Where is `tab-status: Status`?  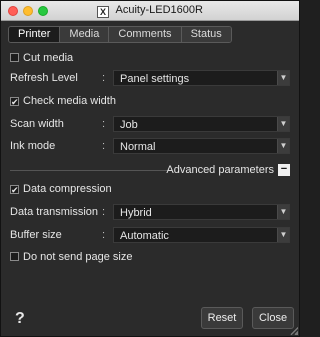
tab-status: Status is located at coordinates (205, 34).